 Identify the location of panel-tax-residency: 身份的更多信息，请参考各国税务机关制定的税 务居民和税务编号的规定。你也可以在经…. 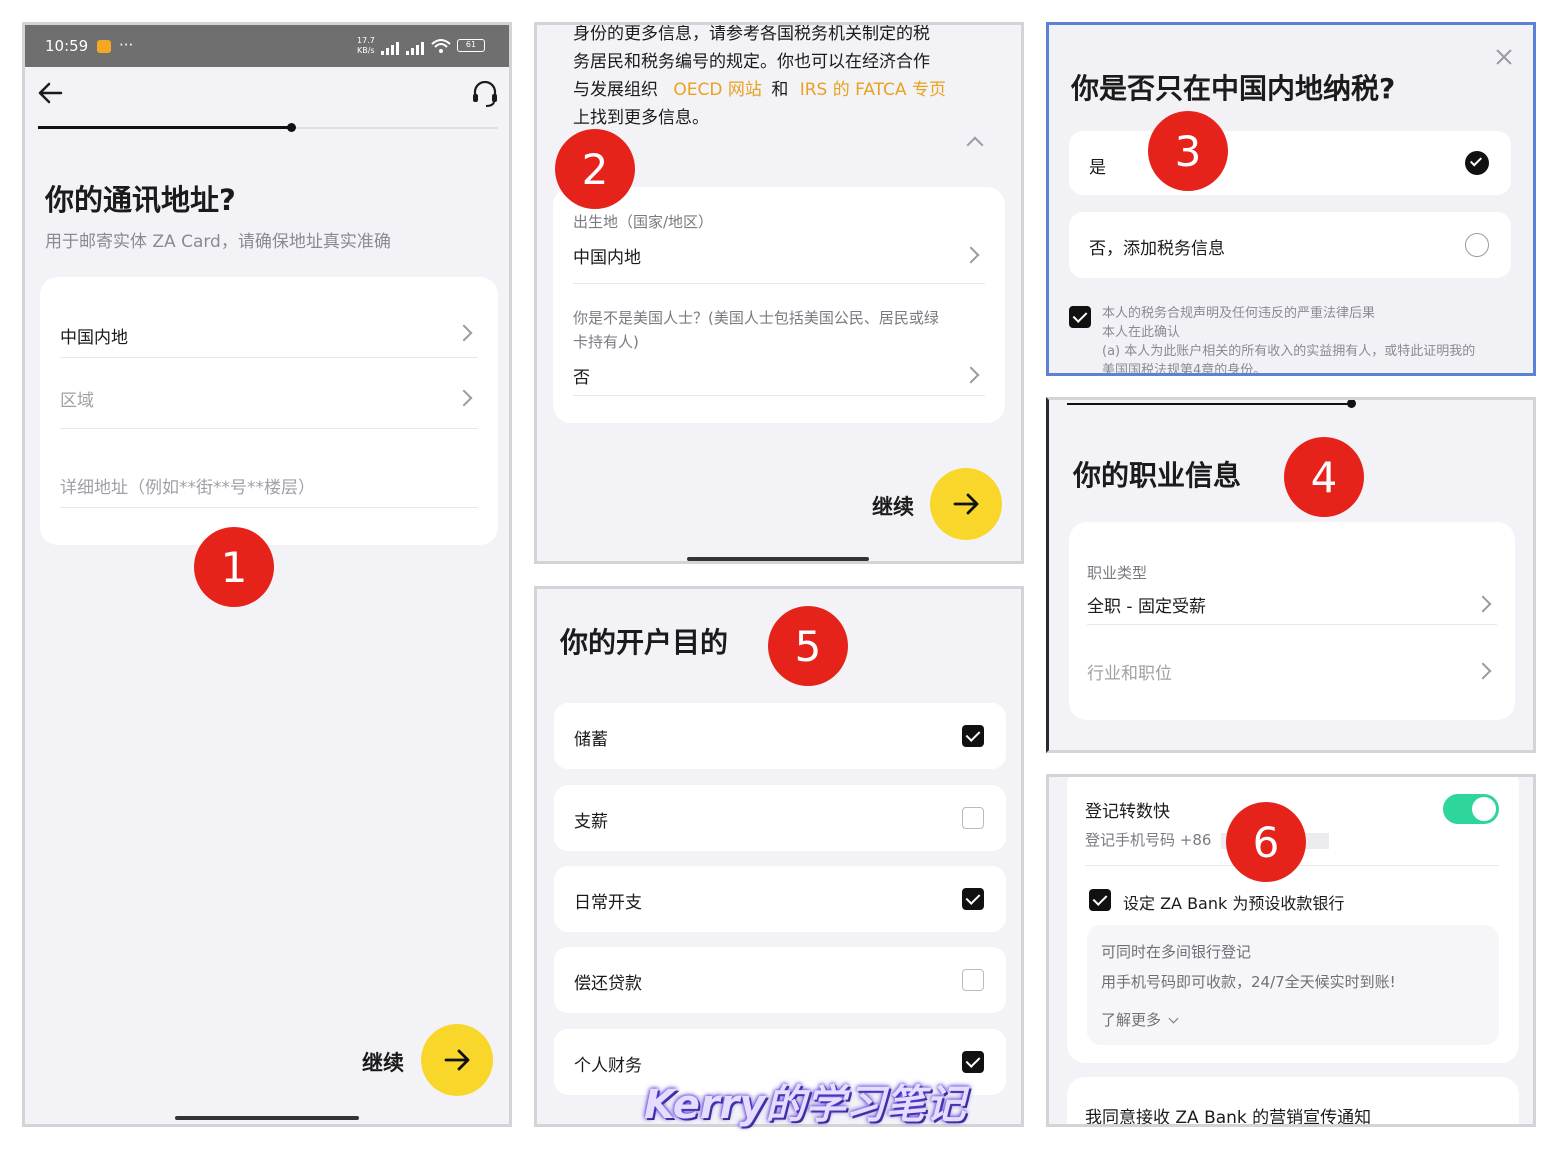
(779, 293).